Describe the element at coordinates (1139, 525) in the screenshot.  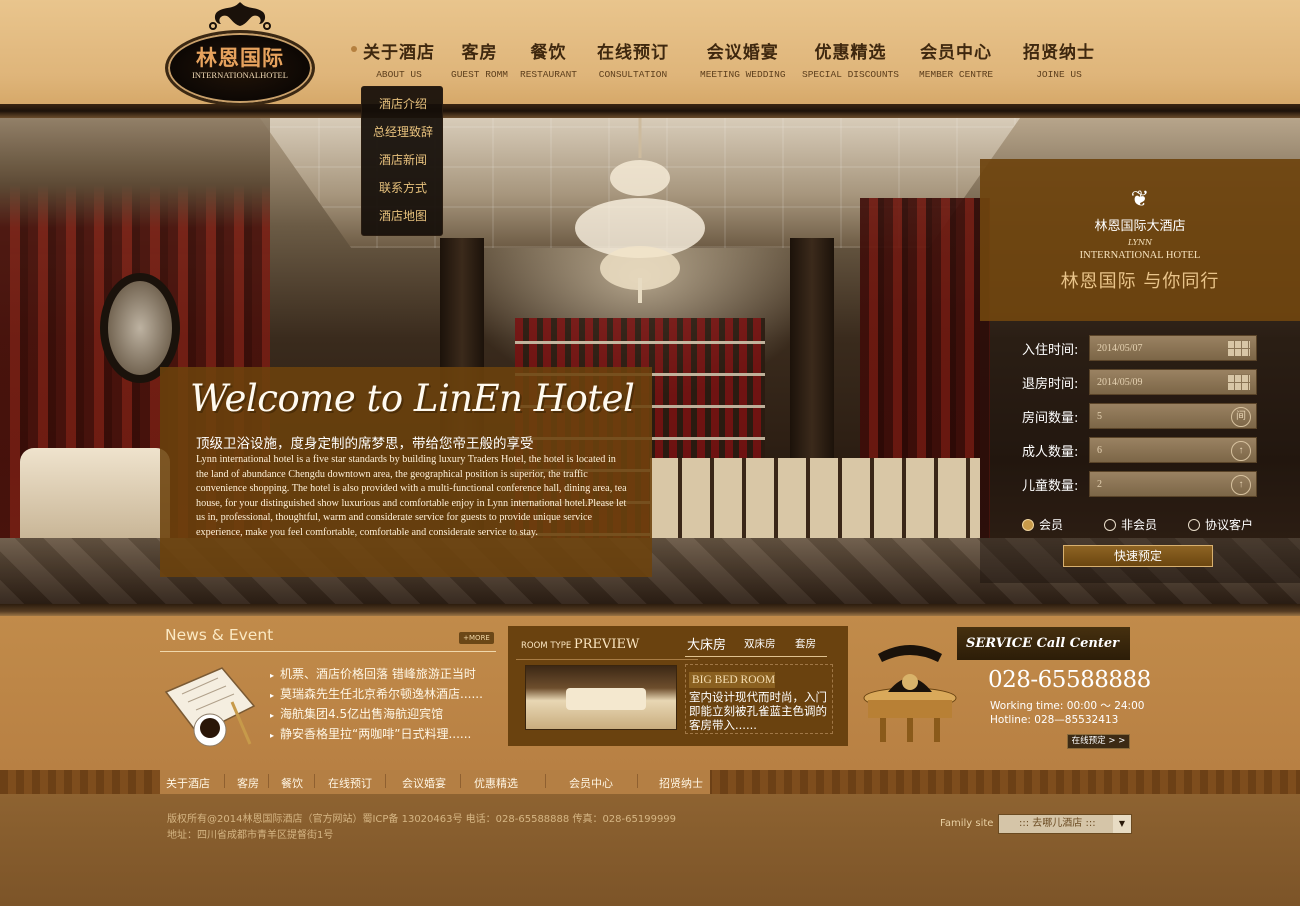
I see `radio-label: 非会员` at that location.